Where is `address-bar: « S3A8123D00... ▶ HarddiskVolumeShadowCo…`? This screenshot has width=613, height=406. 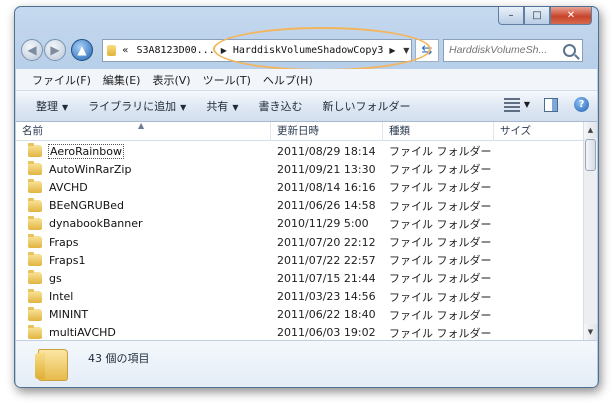
address-bar: « S3A8123D00... ▶ HarddiskVolumeShadowCo… is located at coordinates (257, 50).